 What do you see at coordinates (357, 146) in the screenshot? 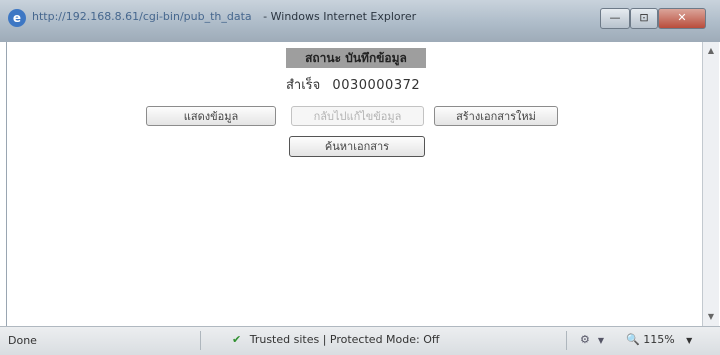
I see `search-document-button: ค้นหาเอกสาร` at bounding box center [357, 146].